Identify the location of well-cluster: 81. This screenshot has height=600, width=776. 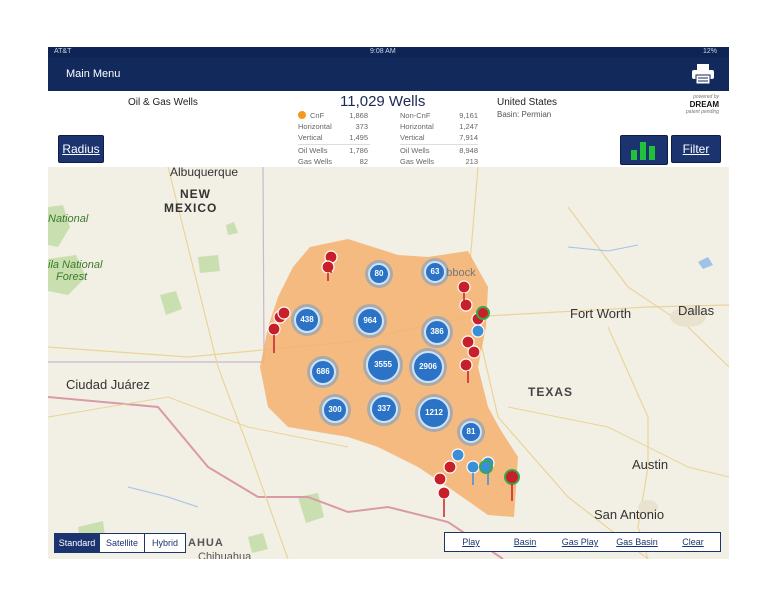
(471, 432).